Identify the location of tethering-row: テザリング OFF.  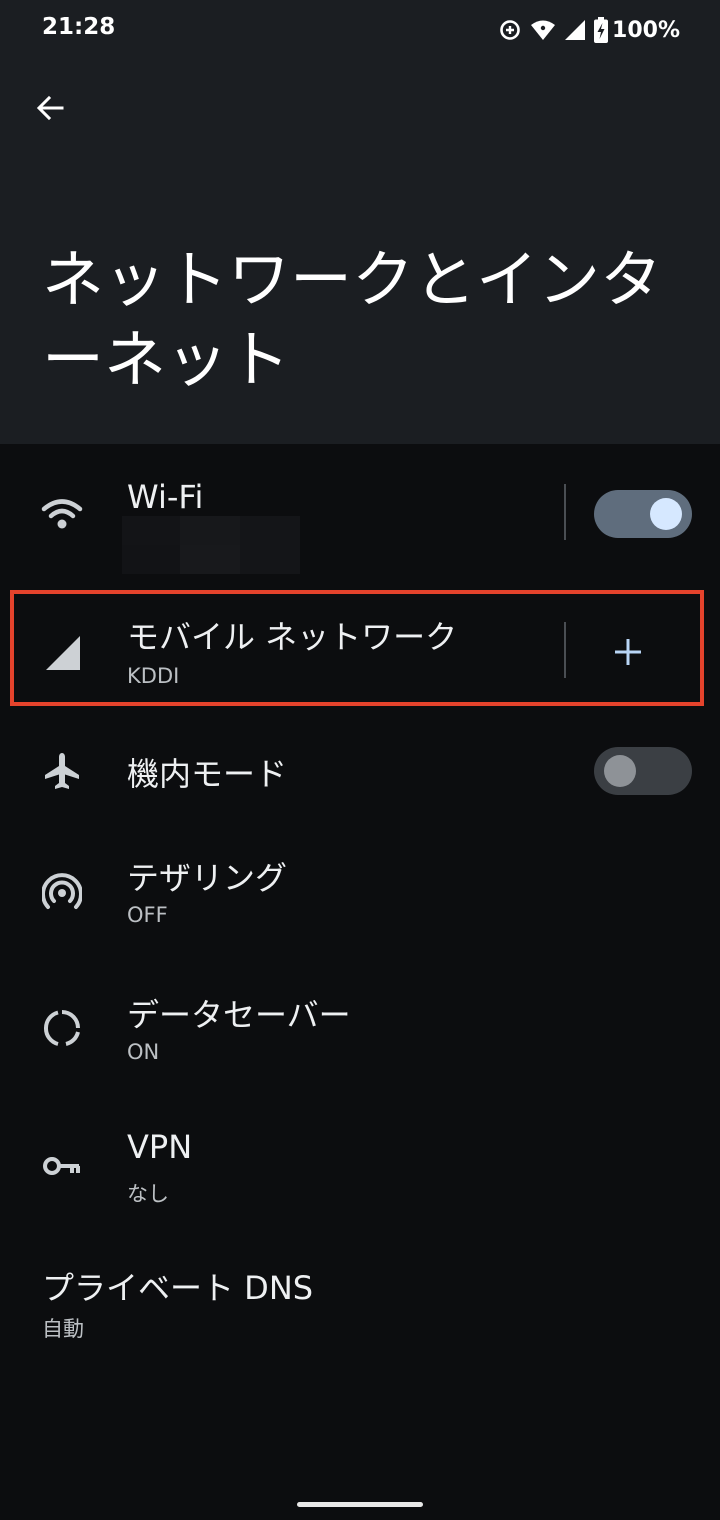
(360, 897).